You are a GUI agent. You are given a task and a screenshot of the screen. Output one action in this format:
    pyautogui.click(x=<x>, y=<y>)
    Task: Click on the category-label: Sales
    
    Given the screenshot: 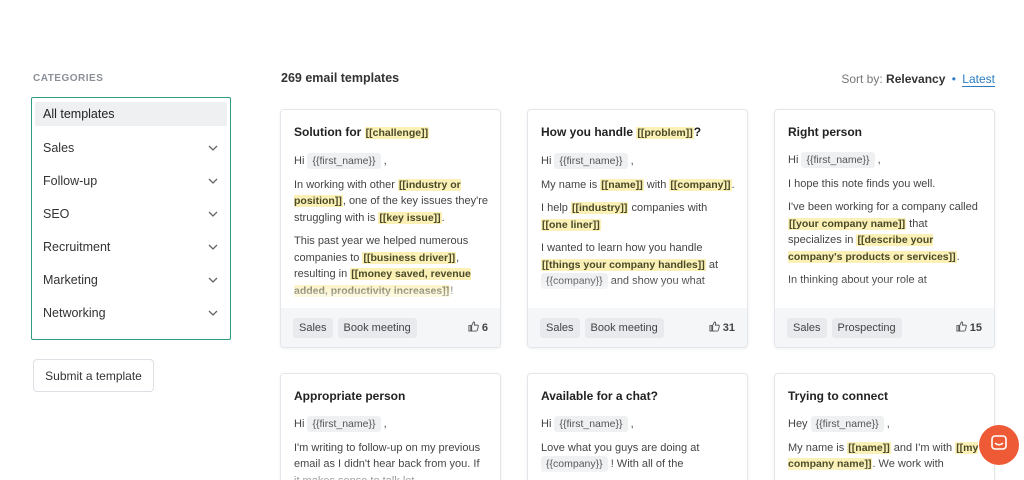 What is the action you would take?
    pyautogui.click(x=59, y=147)
    